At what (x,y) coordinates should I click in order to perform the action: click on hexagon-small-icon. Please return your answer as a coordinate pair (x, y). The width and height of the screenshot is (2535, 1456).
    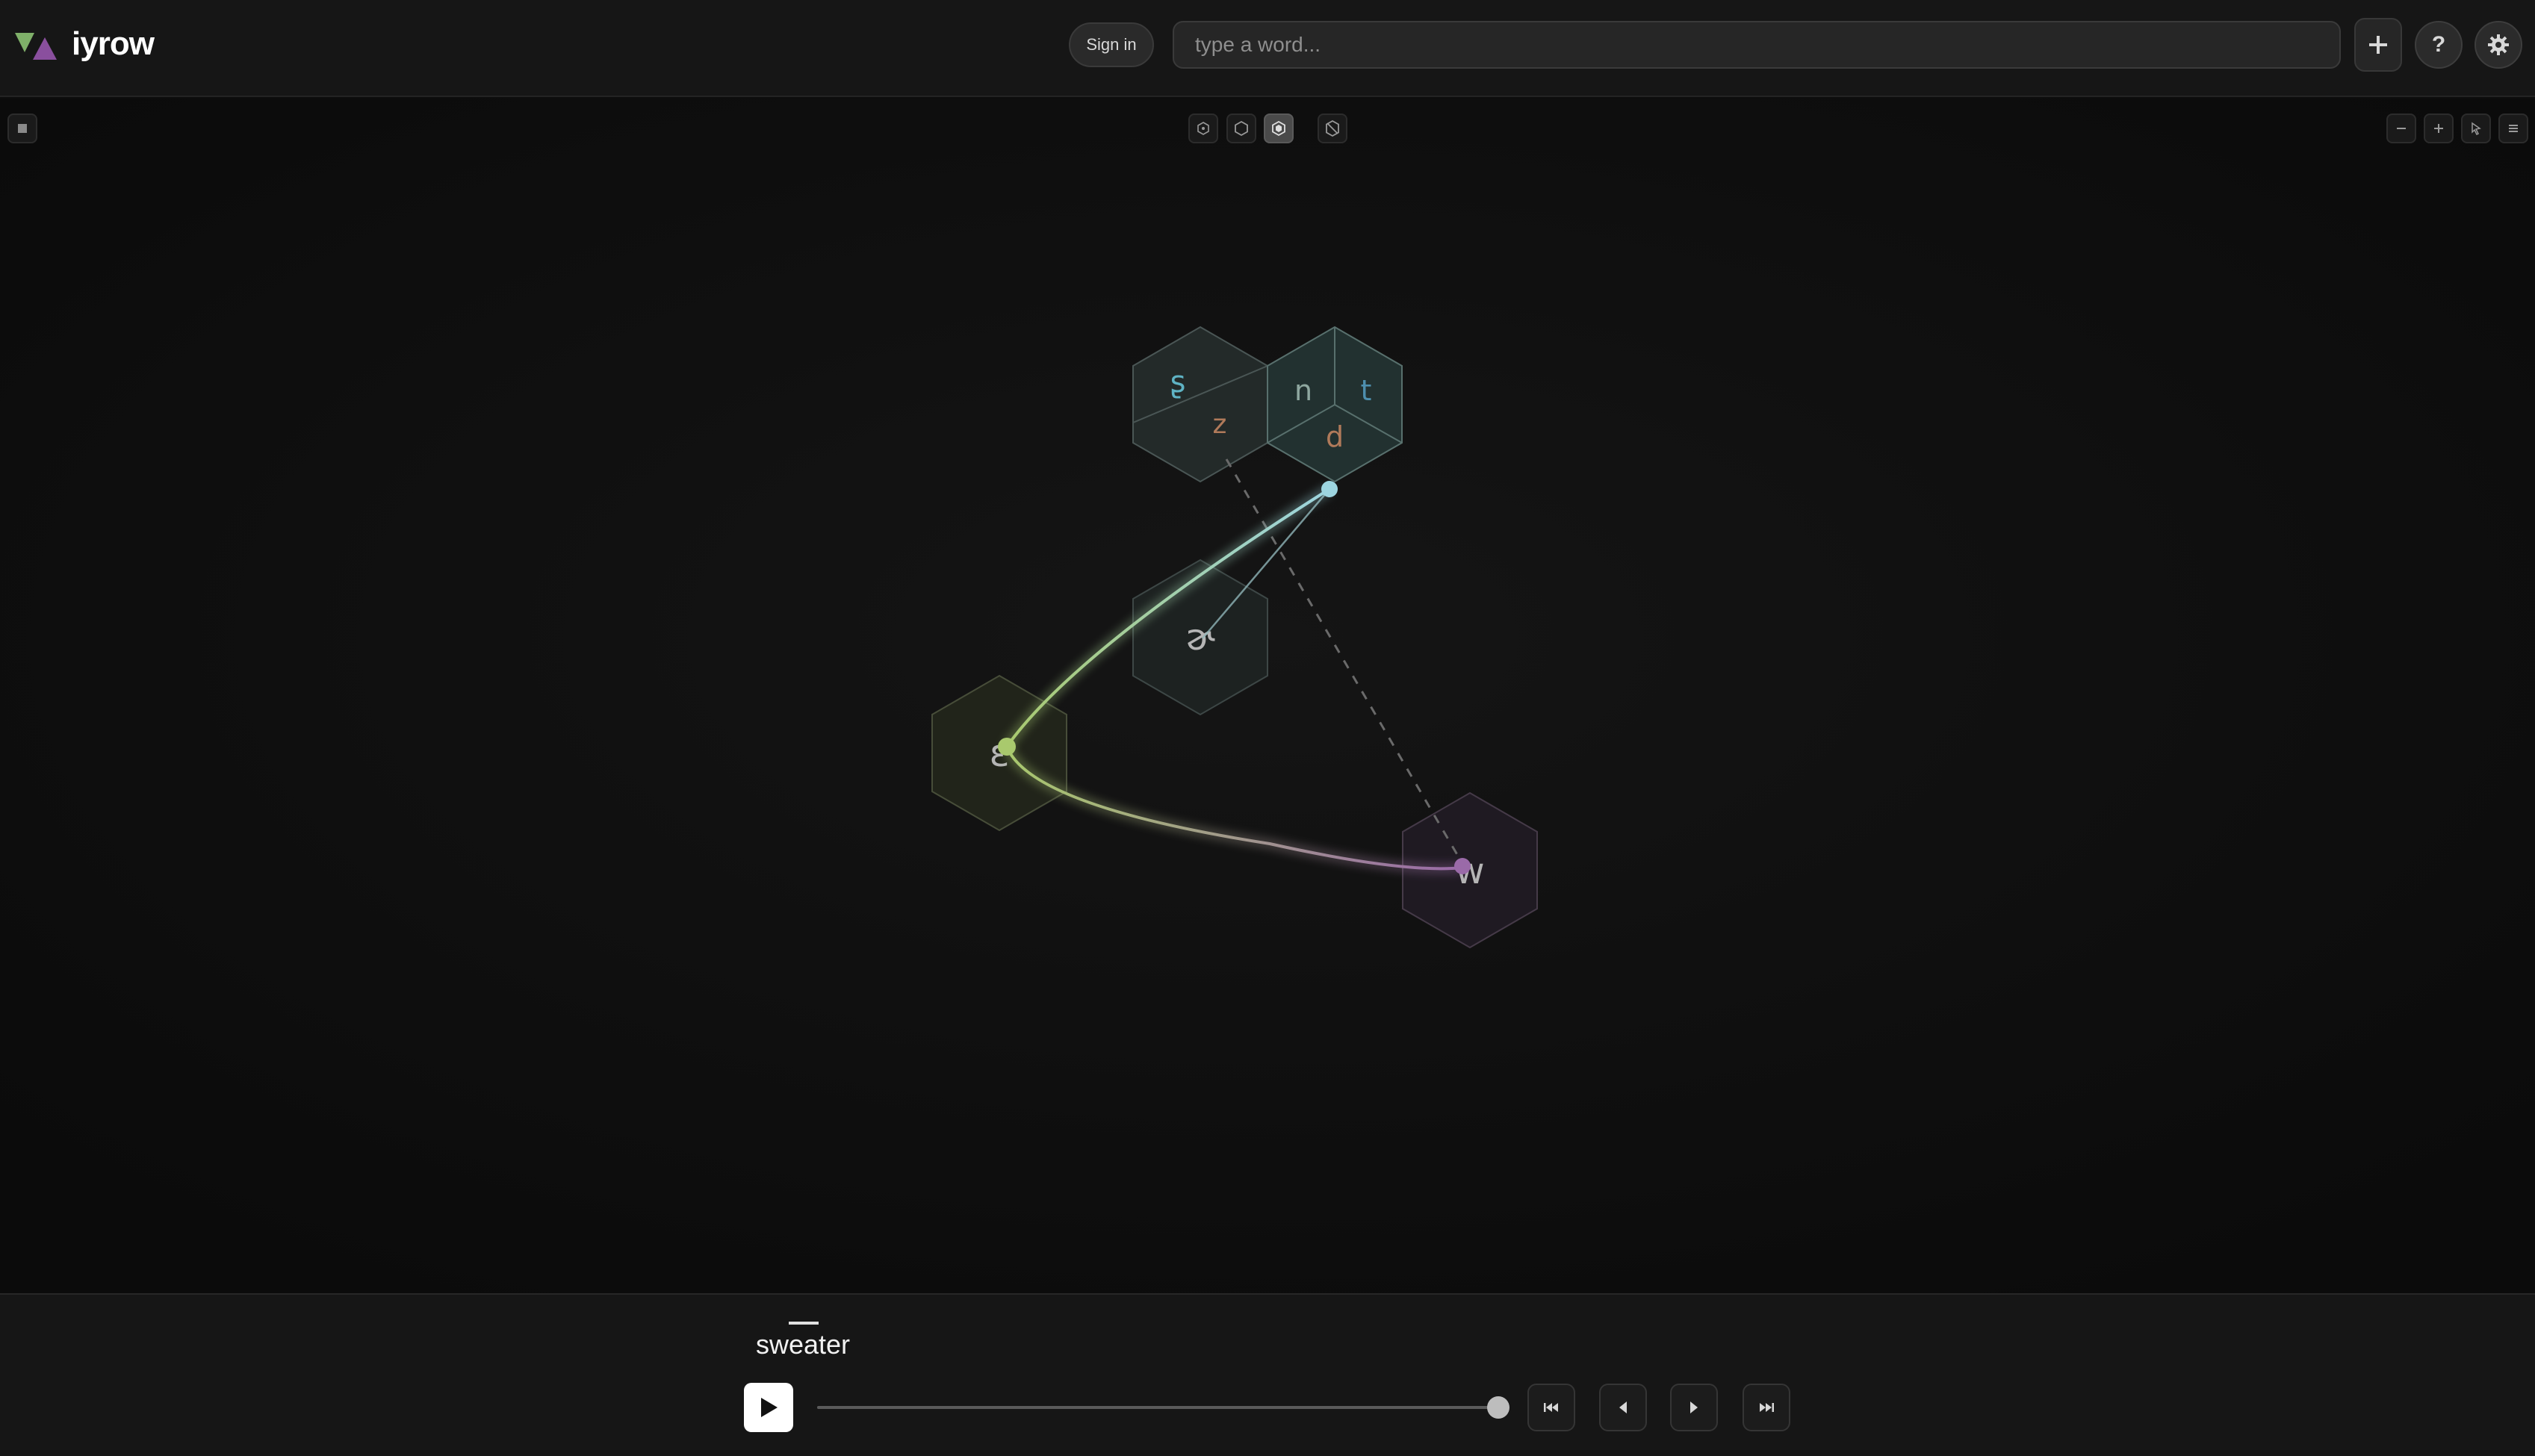
    Looking at the image, I should click on (1203, 128).